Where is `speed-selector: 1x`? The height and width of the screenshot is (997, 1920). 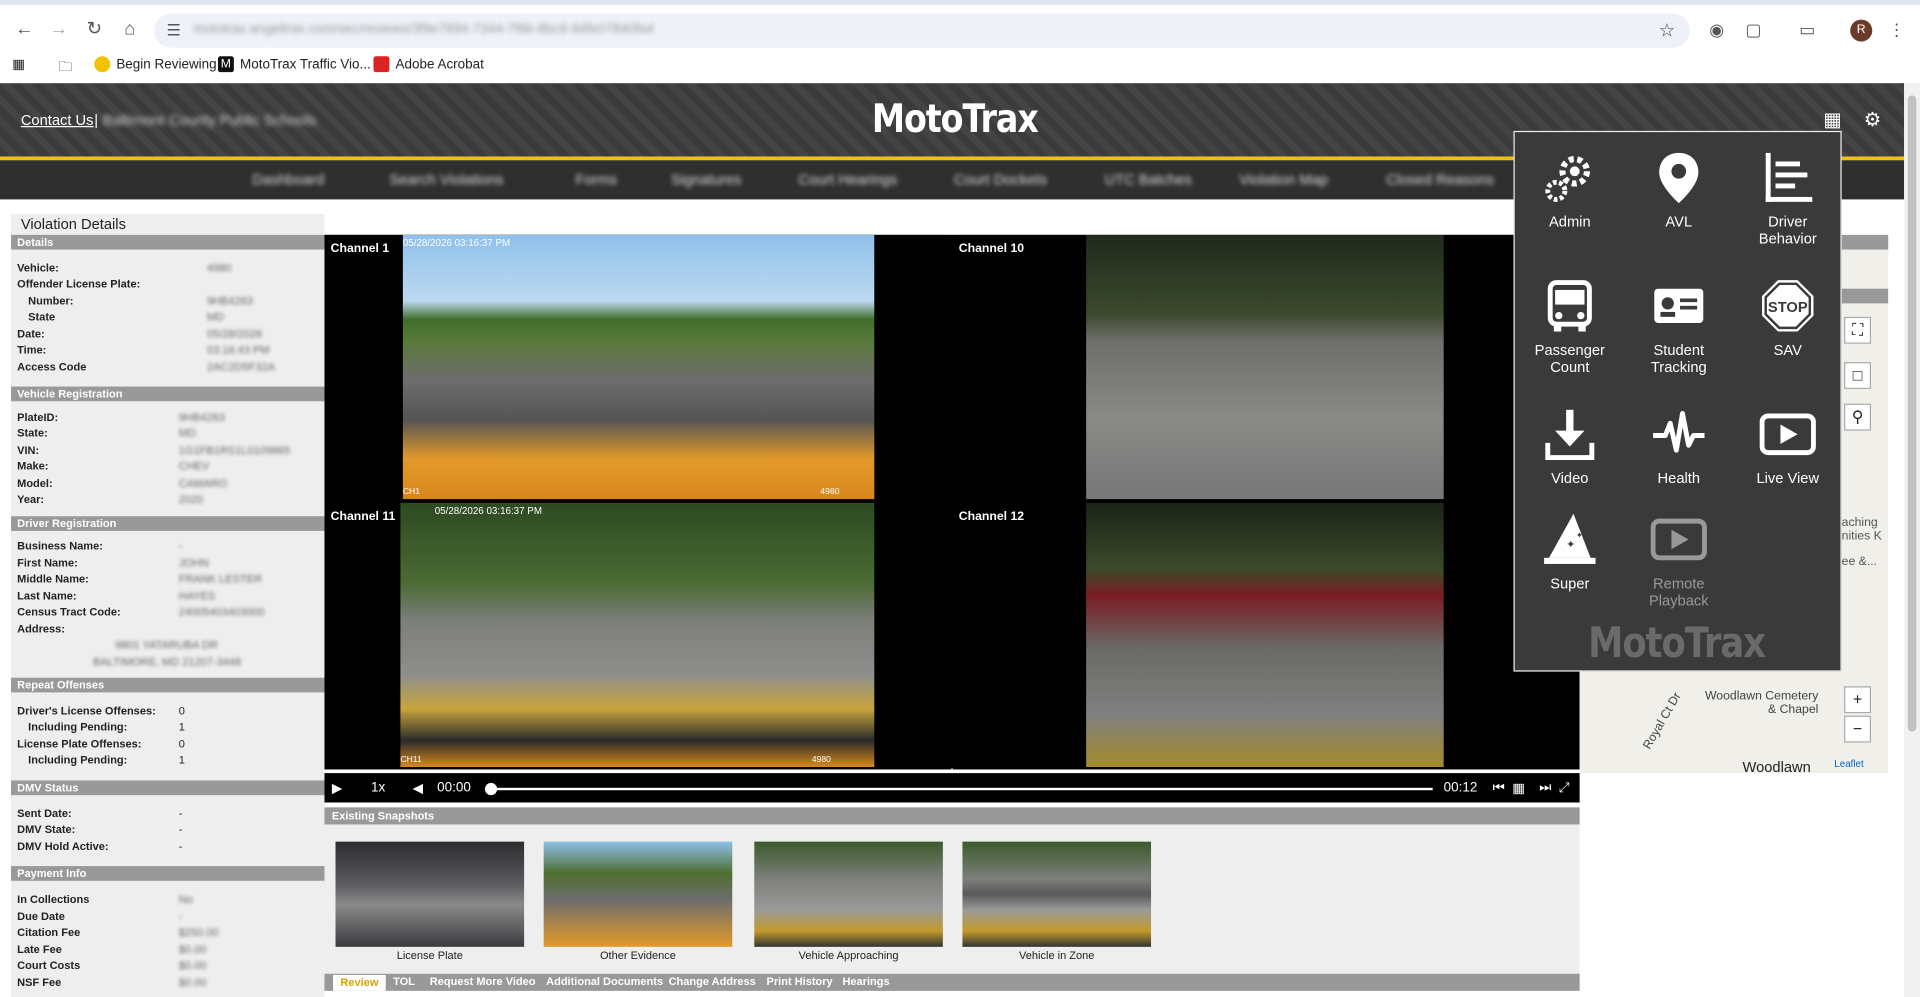
speed-selector: 1x is located at coordinates (378, 787).